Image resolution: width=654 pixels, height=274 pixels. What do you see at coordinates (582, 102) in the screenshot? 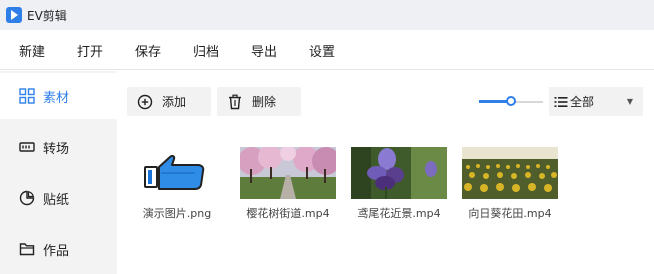
I see `filter-selected-value: 全部` at bounding box center [582, 102].